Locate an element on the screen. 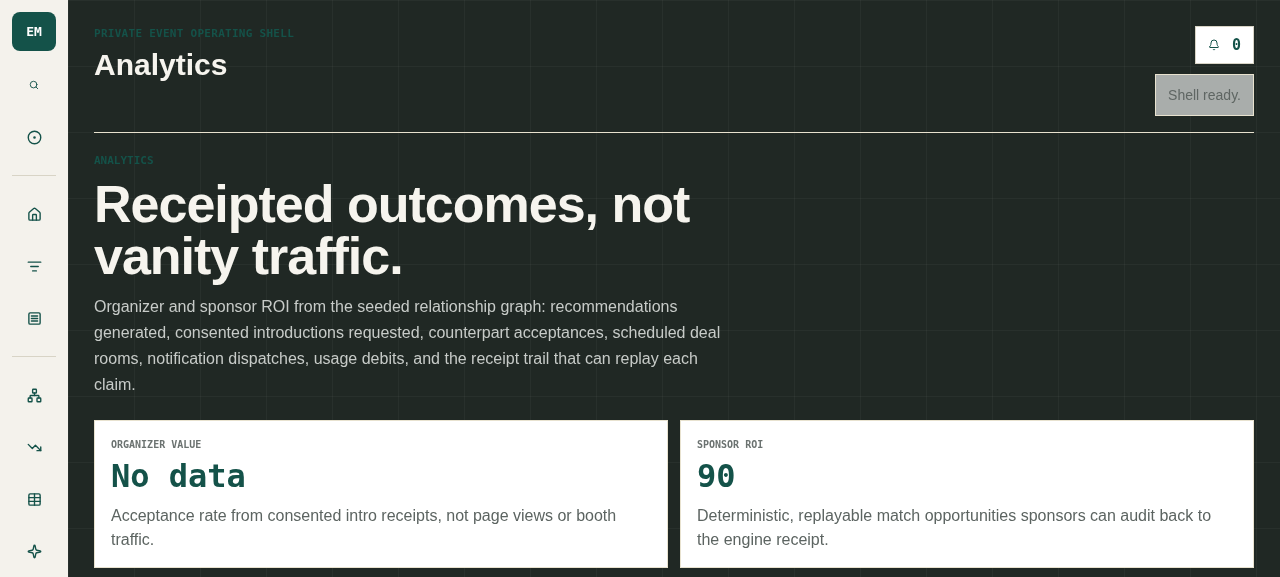 This screenshot has height=577, width=1280. hero-description: Organizer and sponsor ROI from the seeded relationship graph: recommendations generated, consented introductions requested, counterpart acceptances, scheduled deal rooms, notification dispatches, usage debits, and the receipt trail that can replay each claim. is located at coordinates (408, 345).